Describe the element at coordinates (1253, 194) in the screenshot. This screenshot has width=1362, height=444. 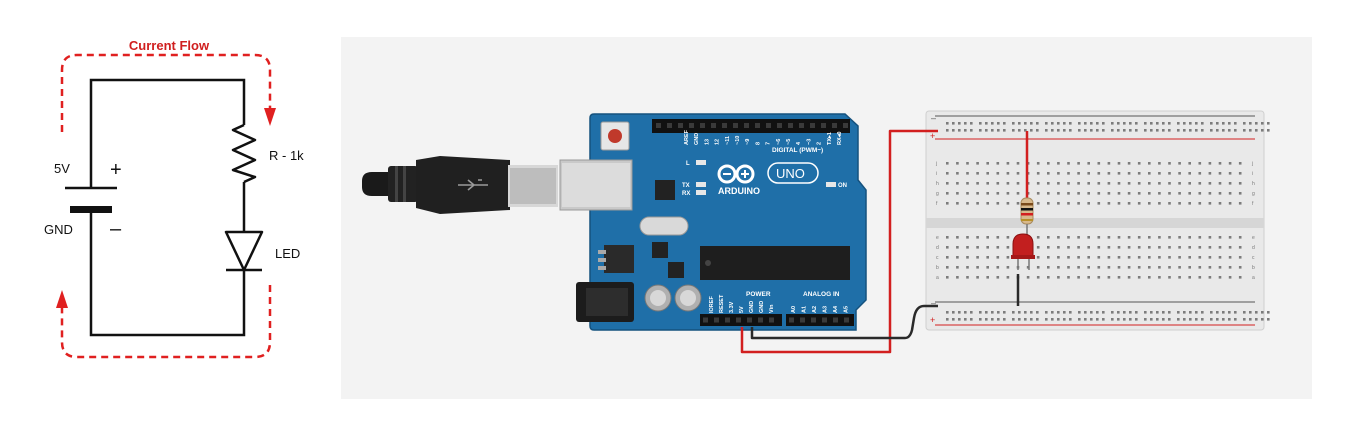
I see `row-letter: g` at that location.